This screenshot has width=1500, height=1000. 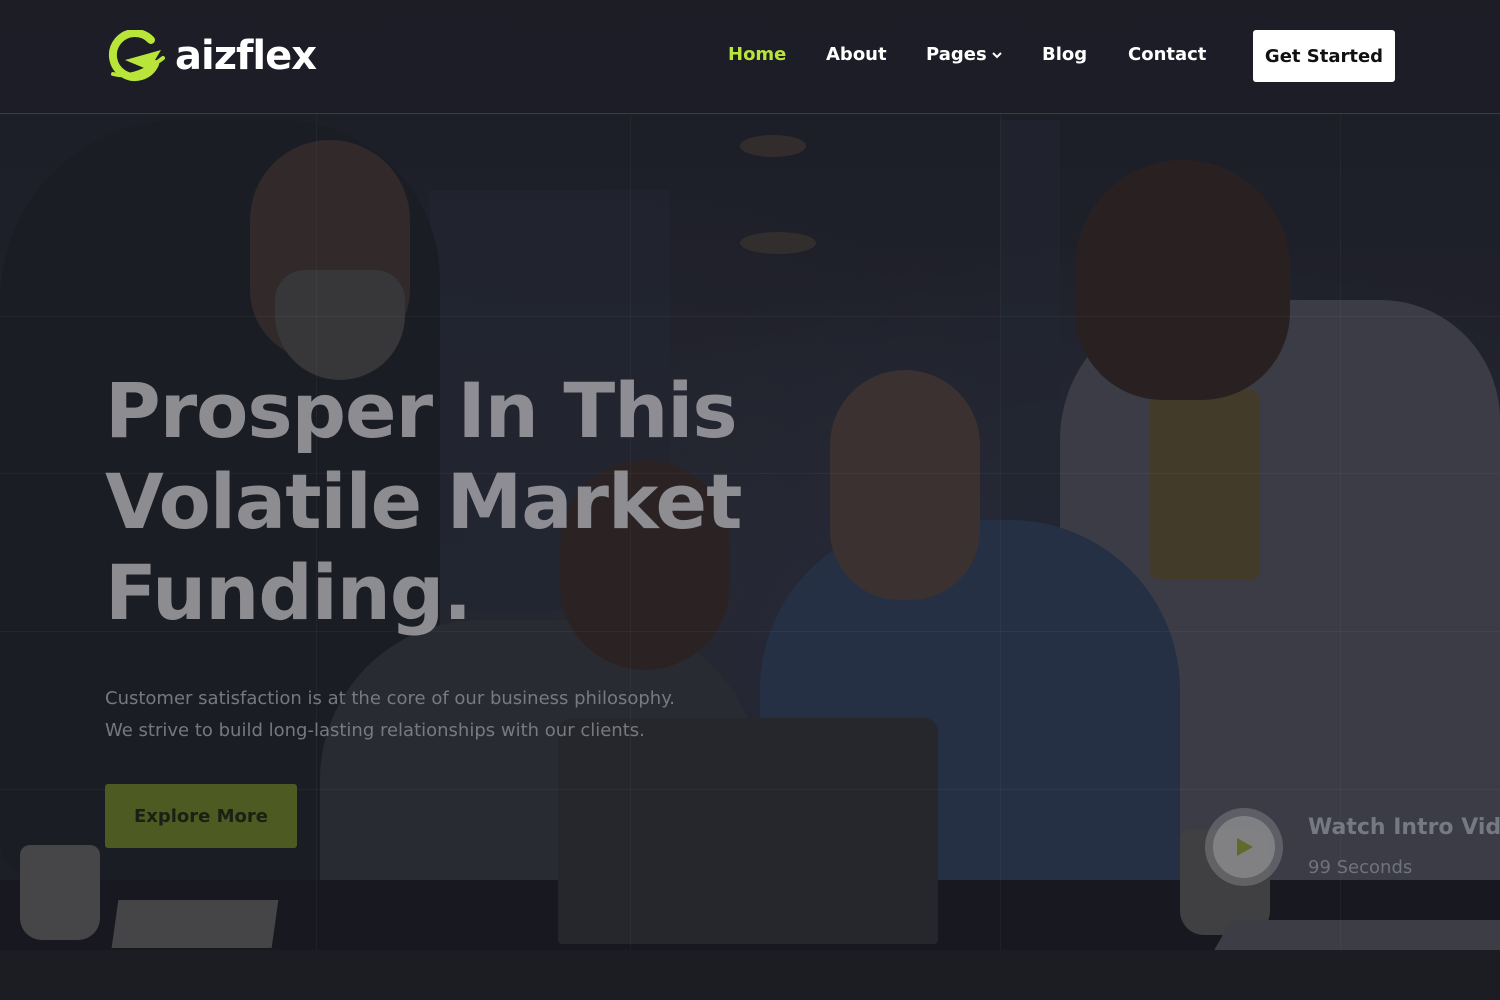 I want to click on video-duration: 99 Seconds, so click(x=1360, y=867).